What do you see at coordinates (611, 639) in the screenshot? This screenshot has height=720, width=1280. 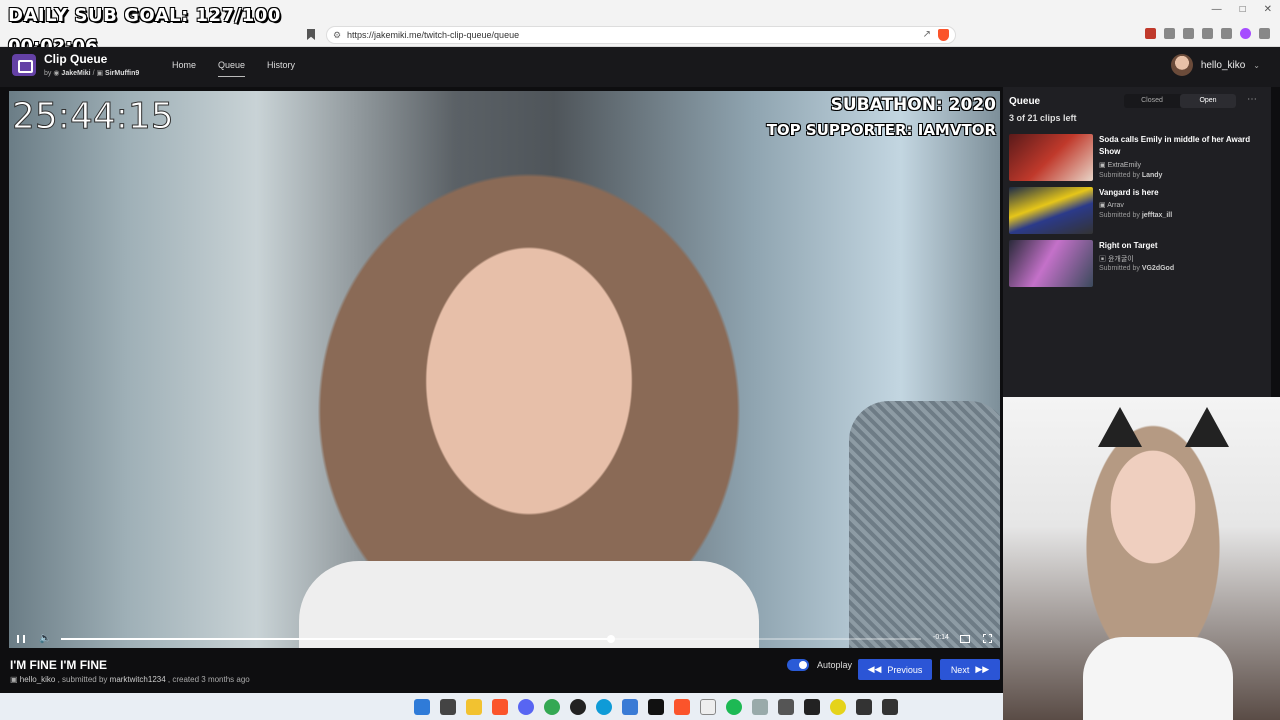 I see `seek-handle` at bounding box center [611, 639].